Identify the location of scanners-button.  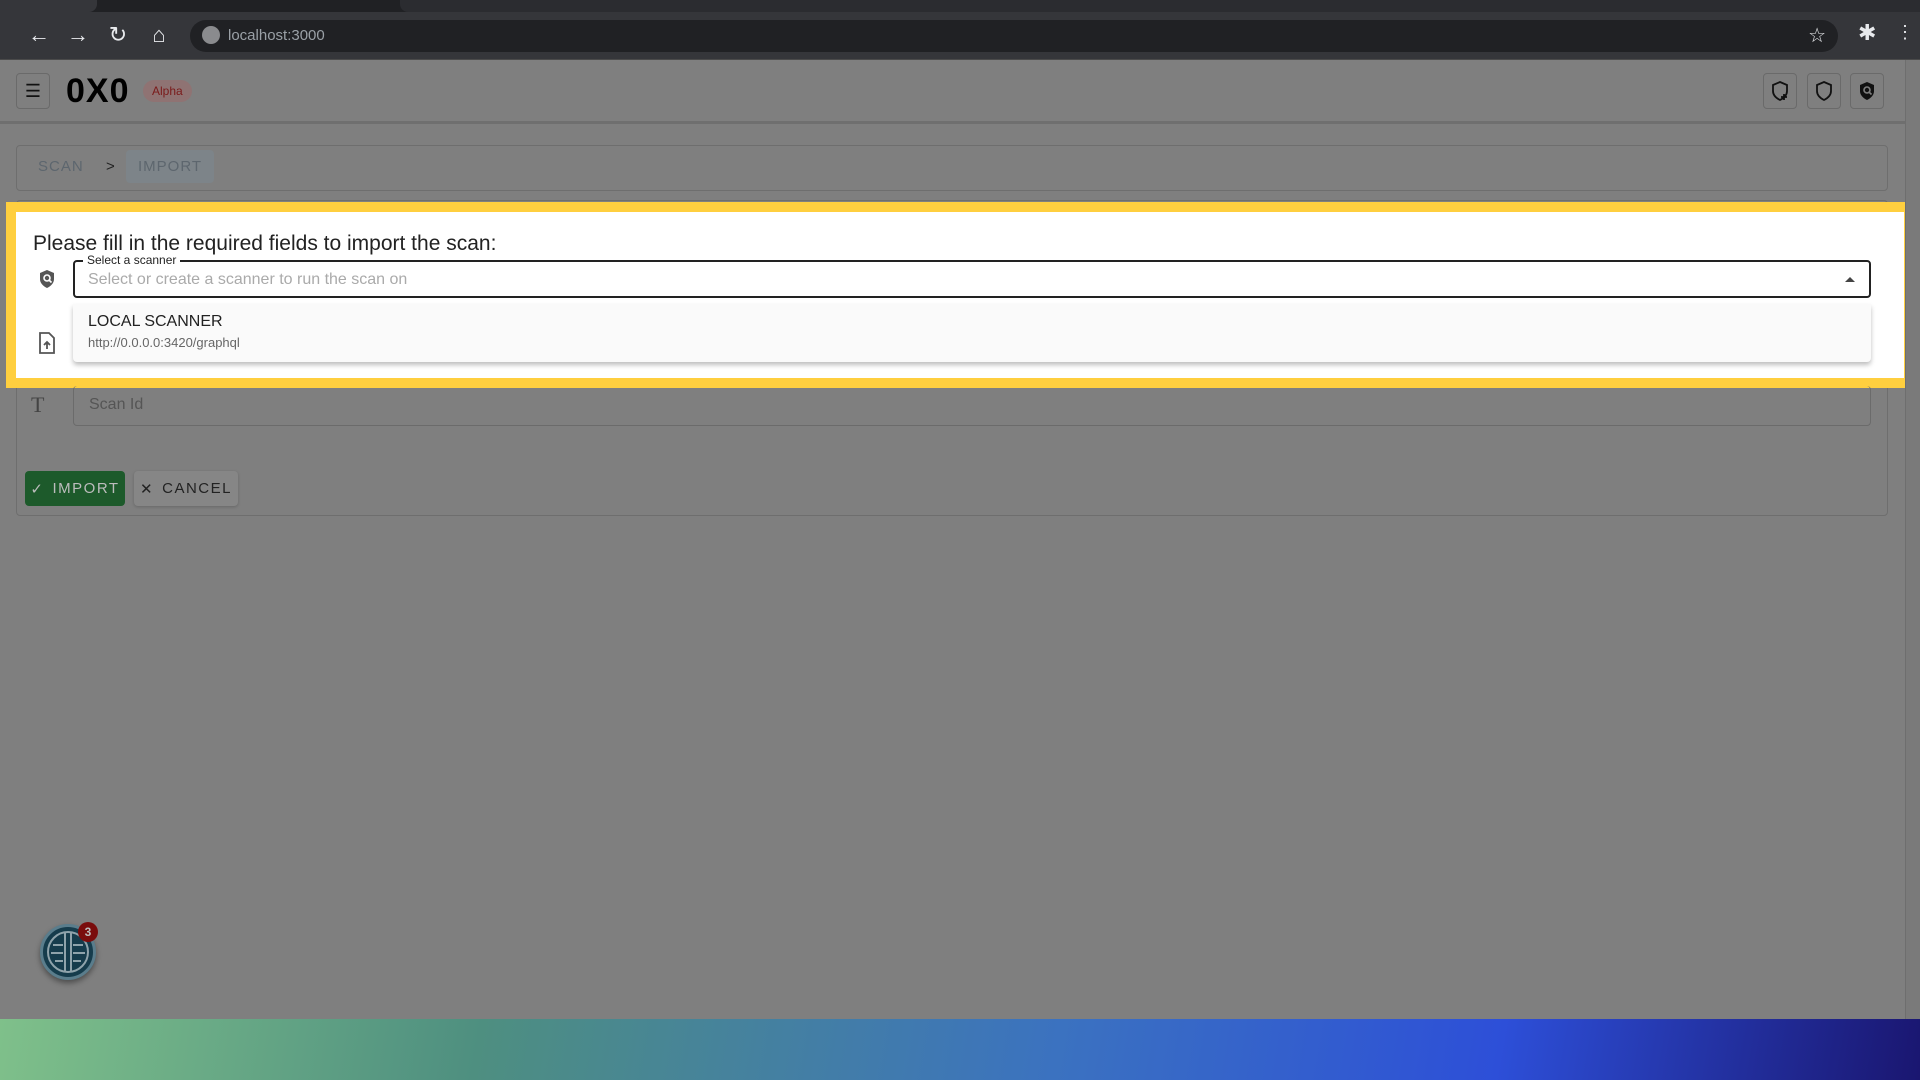
(1867, 91).